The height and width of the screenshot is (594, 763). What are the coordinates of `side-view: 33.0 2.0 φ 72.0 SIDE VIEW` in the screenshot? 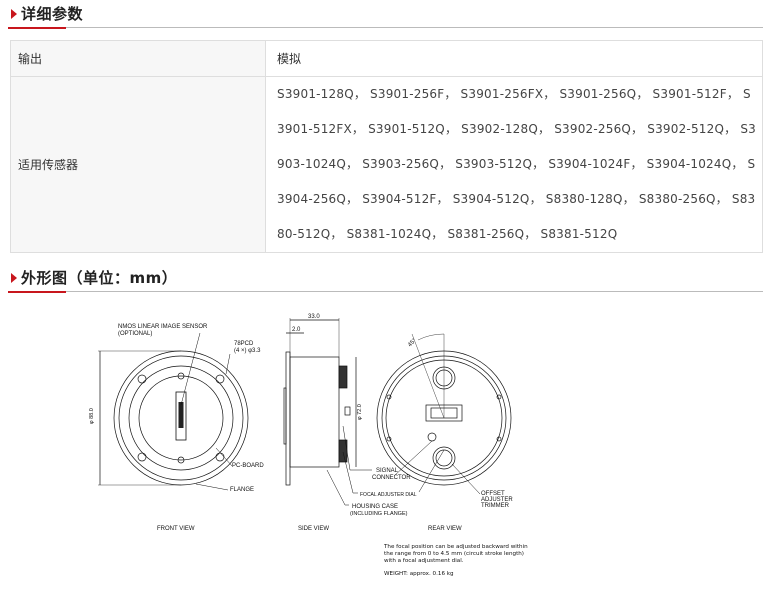 It's located at (327, 423).